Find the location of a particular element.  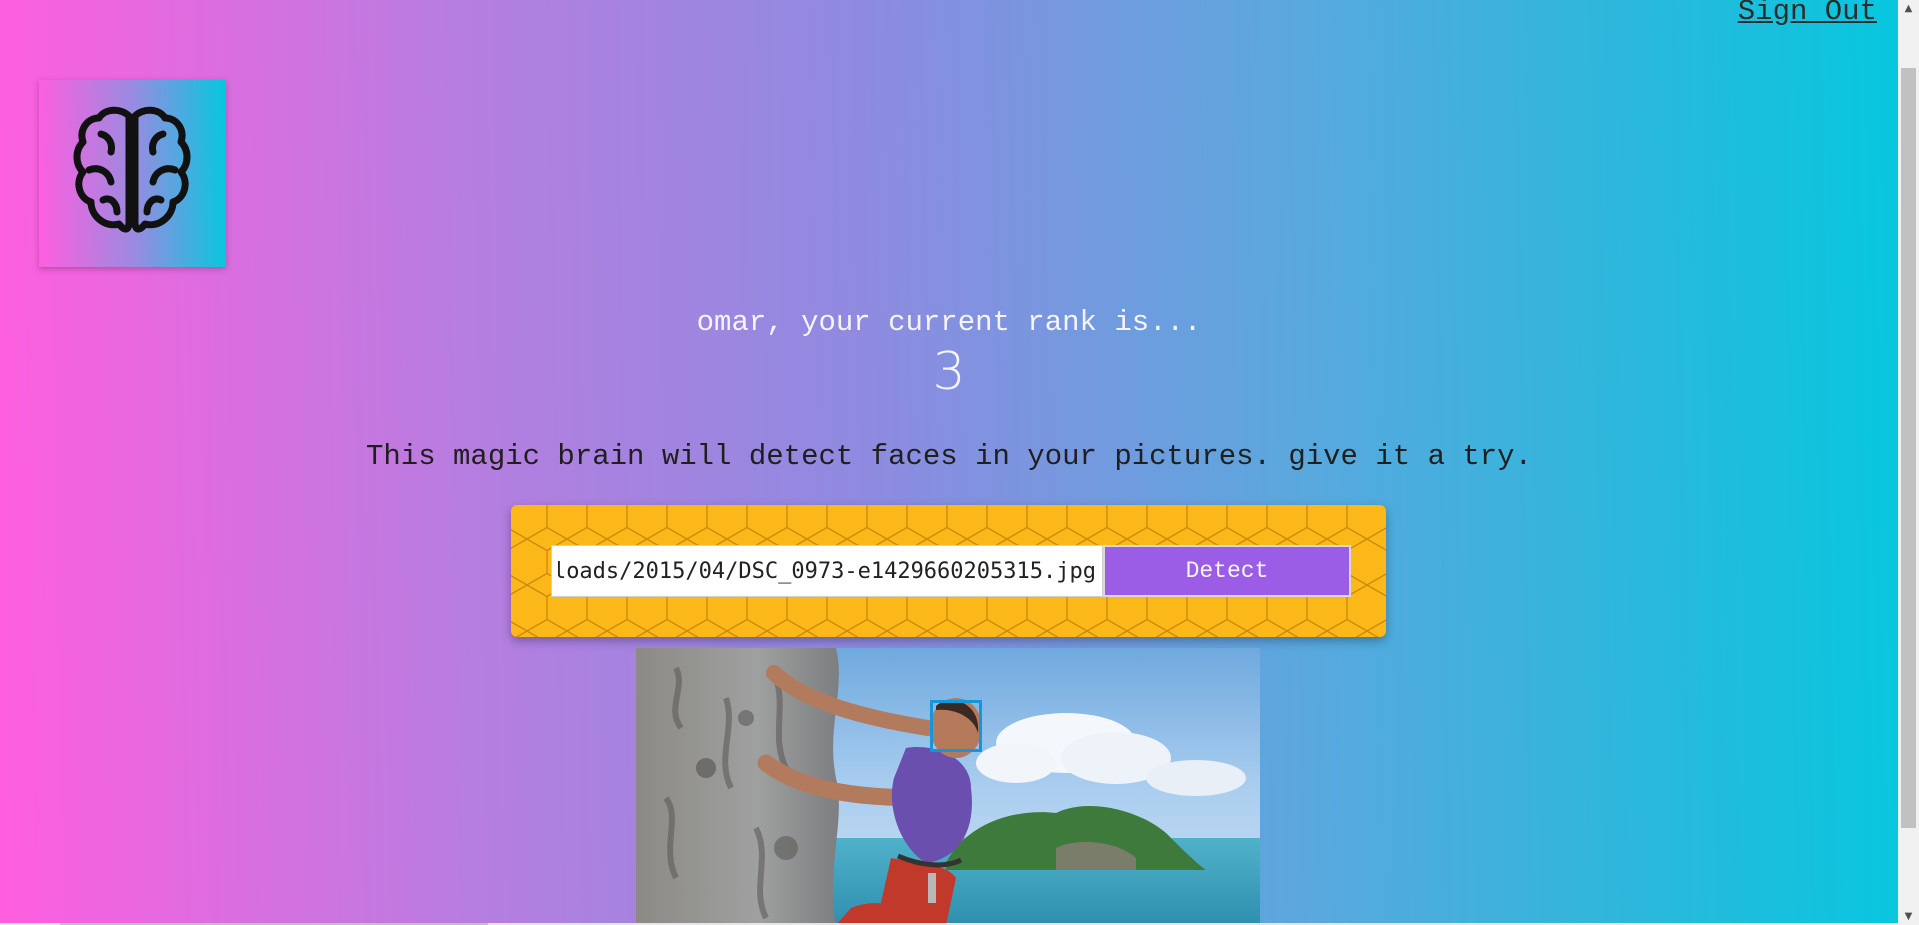

sign-out-link: Sign Out is located at coordinates (1807, 14).